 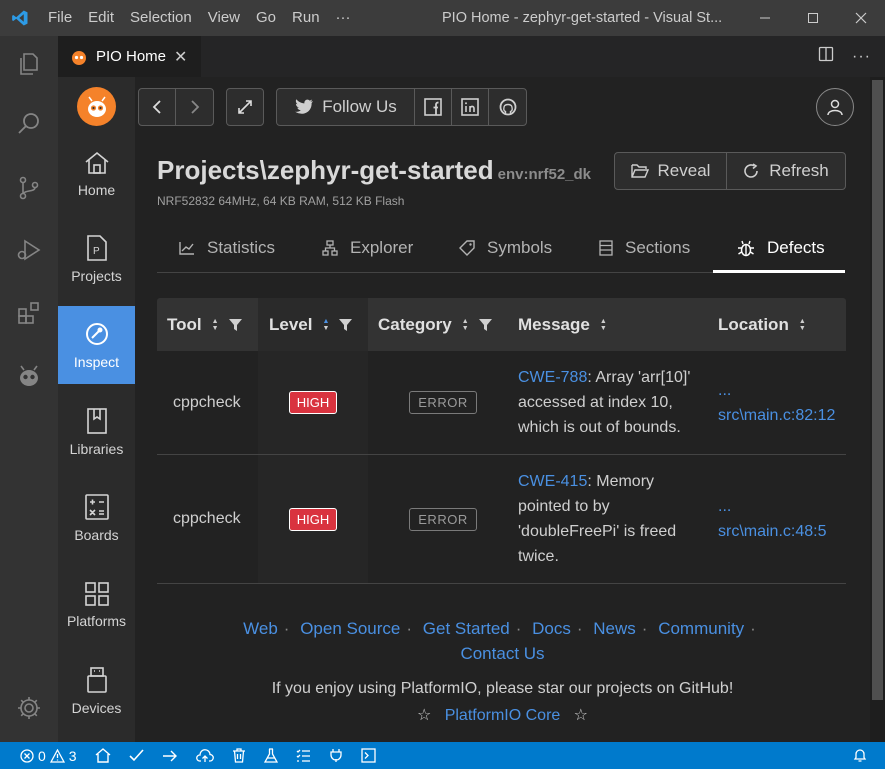 What do you see at coordinates (671, 171) in the screenshot?
I see `reveal-button: Reveal` at bounding box center [671, 171].